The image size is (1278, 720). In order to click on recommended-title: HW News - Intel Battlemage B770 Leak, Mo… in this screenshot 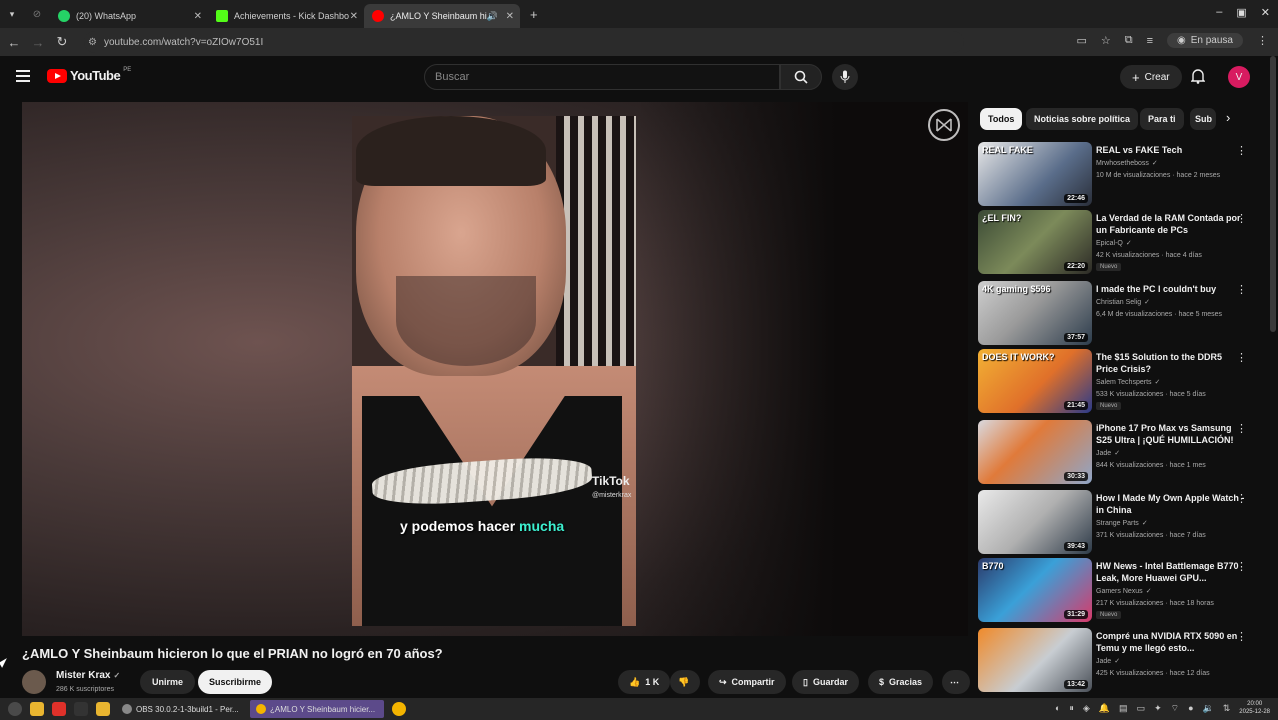, I will do `click(1171, 572)`.